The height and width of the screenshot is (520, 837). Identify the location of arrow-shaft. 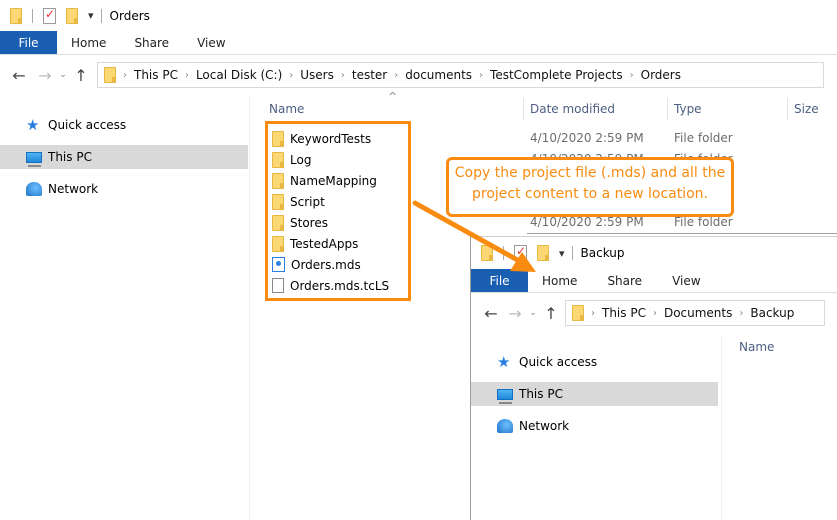
(468, 232).